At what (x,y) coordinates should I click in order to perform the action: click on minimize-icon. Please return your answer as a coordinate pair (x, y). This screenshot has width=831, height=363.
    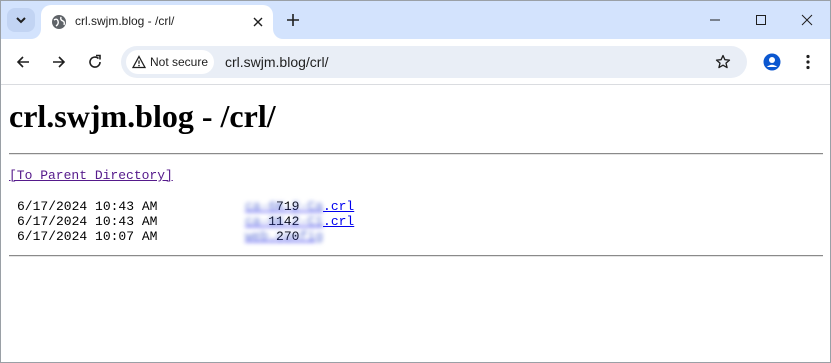
    Looking at the image, I should click on (715, 20).